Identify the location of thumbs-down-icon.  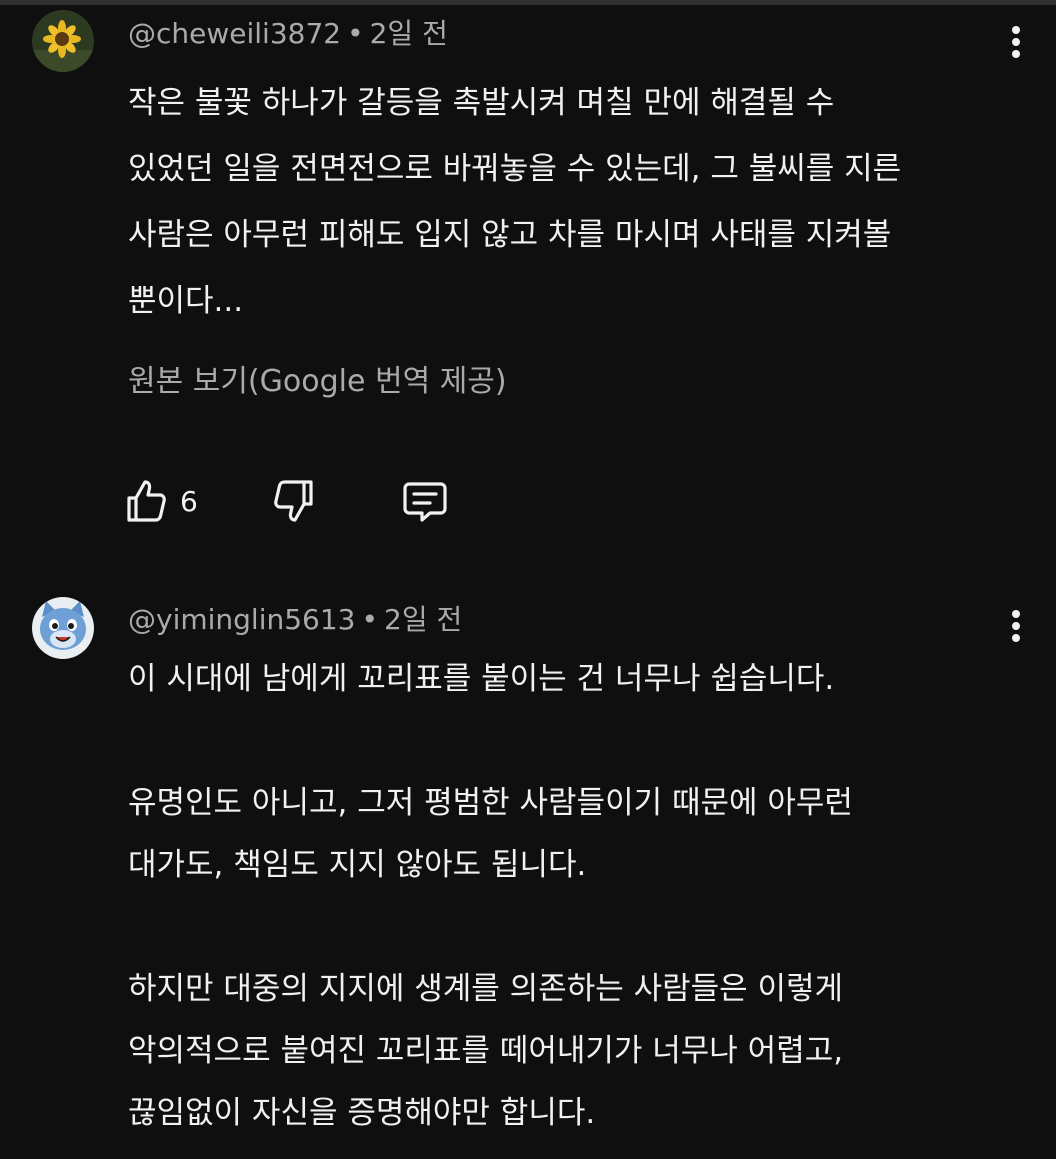
(293, 501).